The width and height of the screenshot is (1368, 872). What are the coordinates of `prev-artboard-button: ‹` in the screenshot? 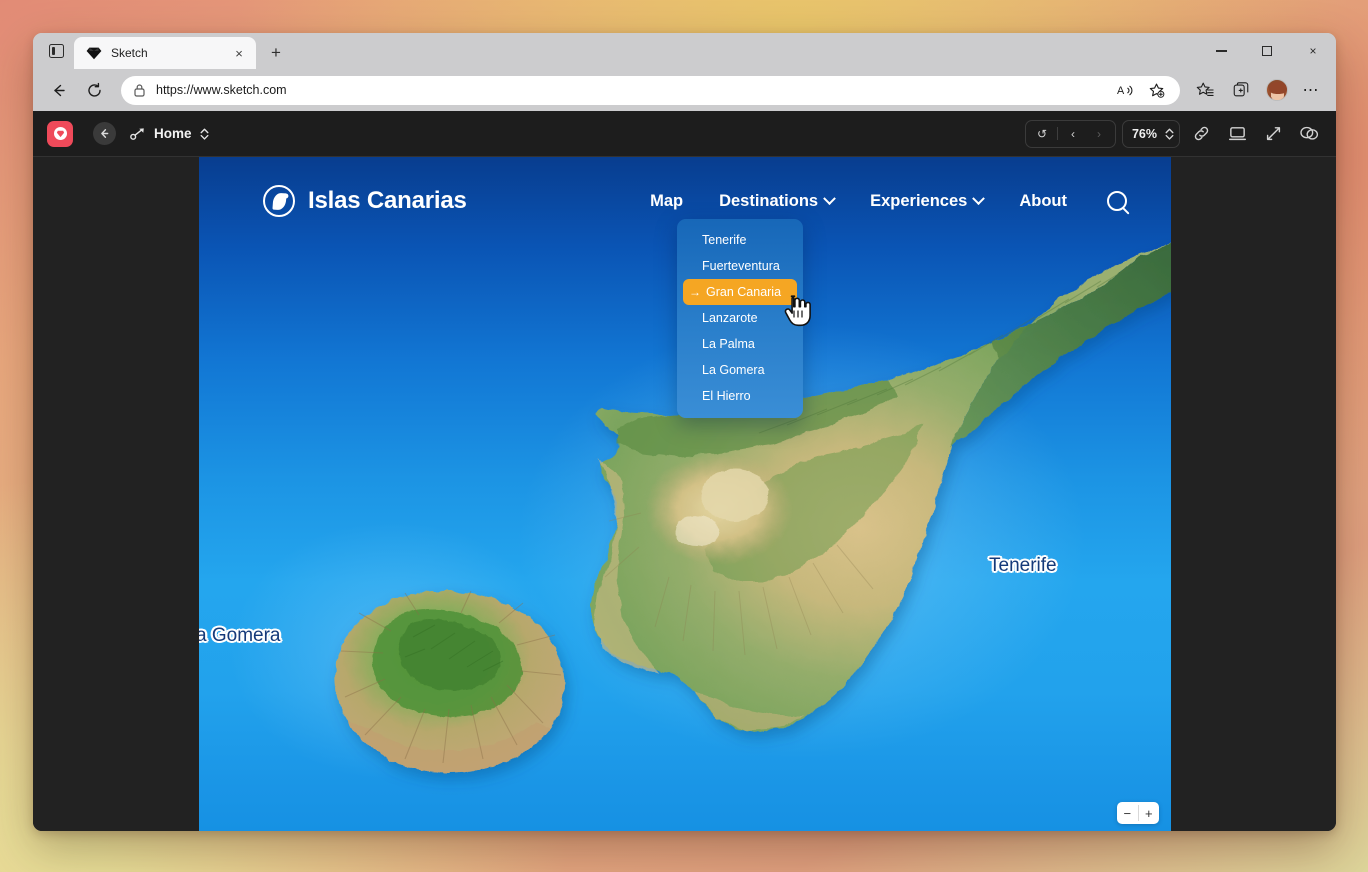 It's located at (1073, 134).